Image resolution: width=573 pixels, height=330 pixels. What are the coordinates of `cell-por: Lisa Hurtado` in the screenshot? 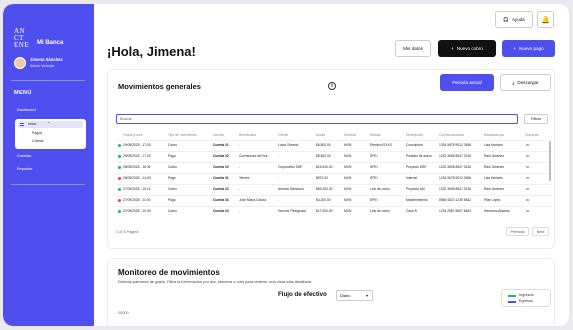 It's located at (493, 178).